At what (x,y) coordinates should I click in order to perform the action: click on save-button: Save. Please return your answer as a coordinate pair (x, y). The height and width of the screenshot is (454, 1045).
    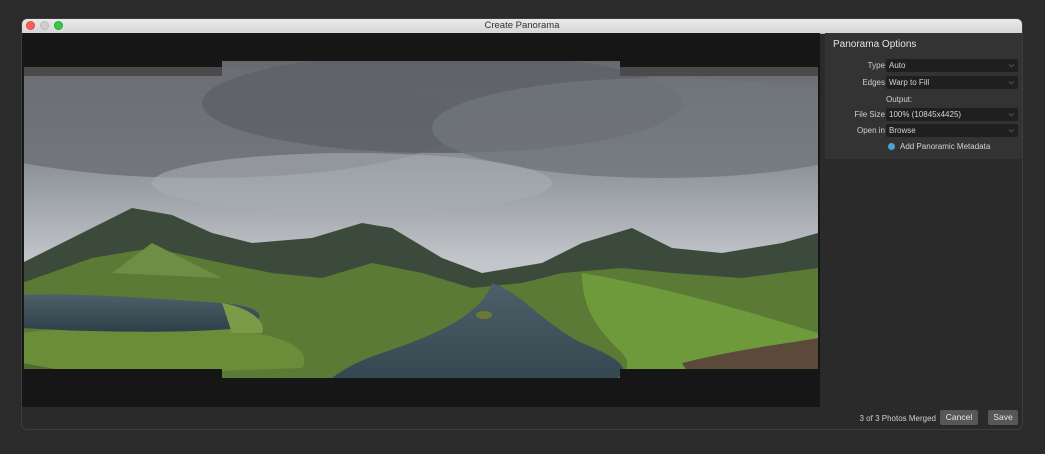
    Looking at the image, I should click on (1003, 417).